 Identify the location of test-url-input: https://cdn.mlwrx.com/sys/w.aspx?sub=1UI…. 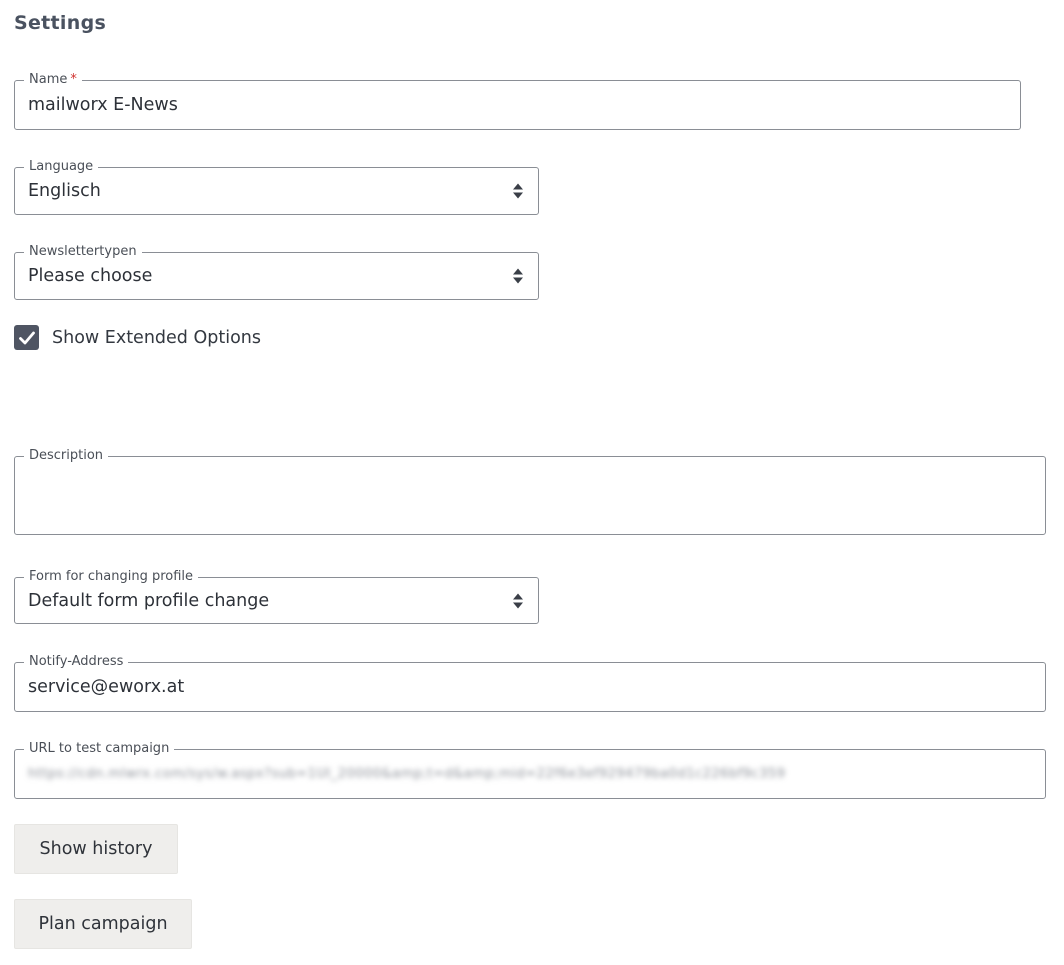
(530, 774).